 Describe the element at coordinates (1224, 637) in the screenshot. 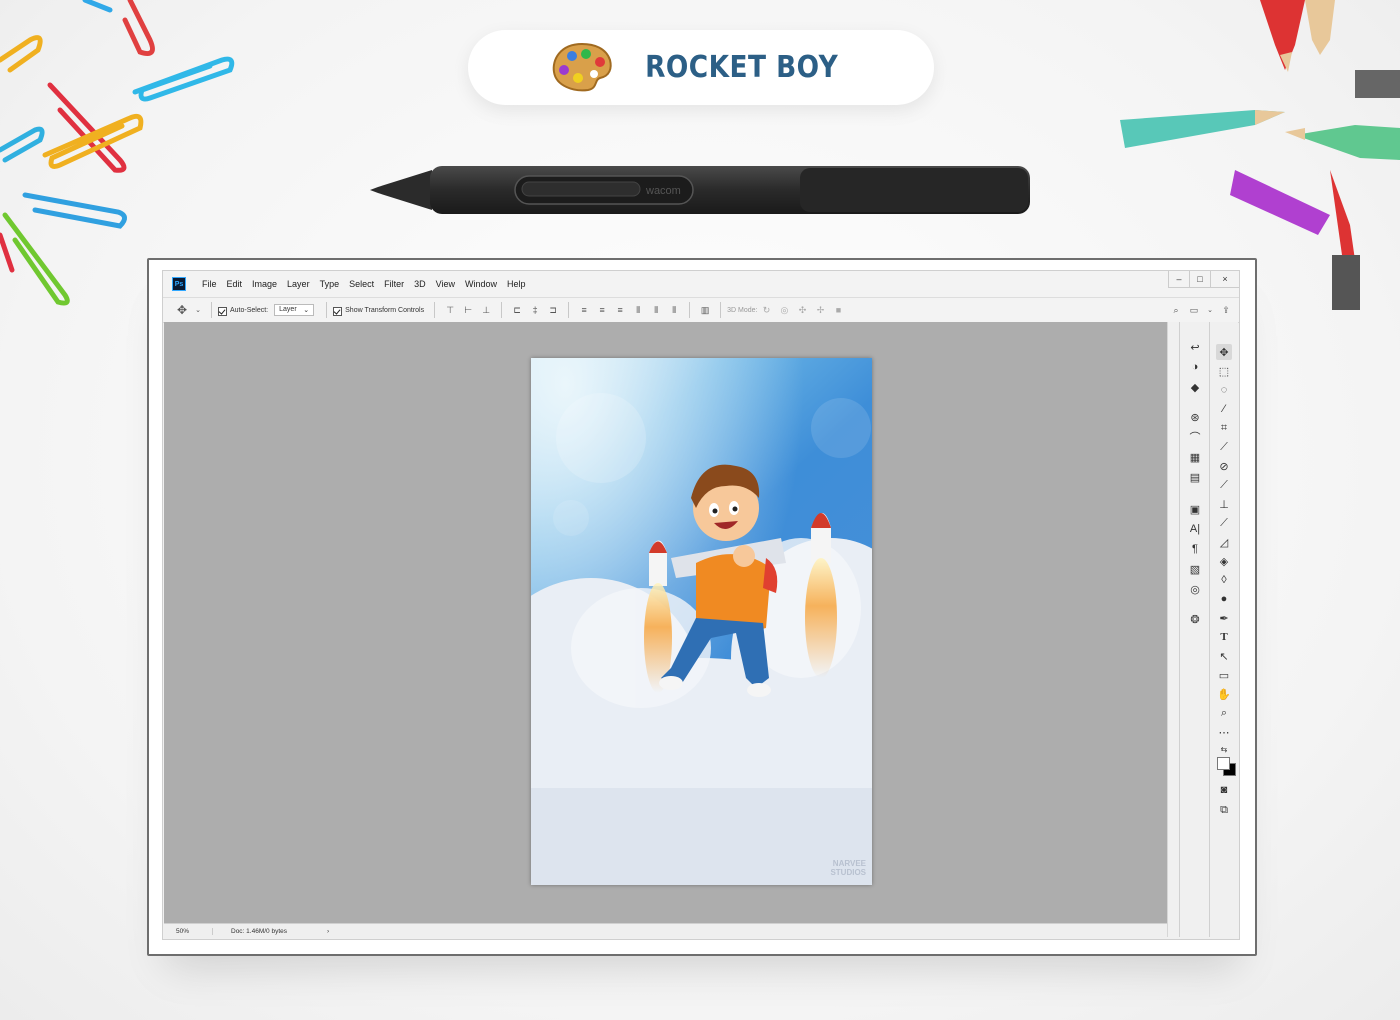

I see `type-tool-icon: T` at that location.